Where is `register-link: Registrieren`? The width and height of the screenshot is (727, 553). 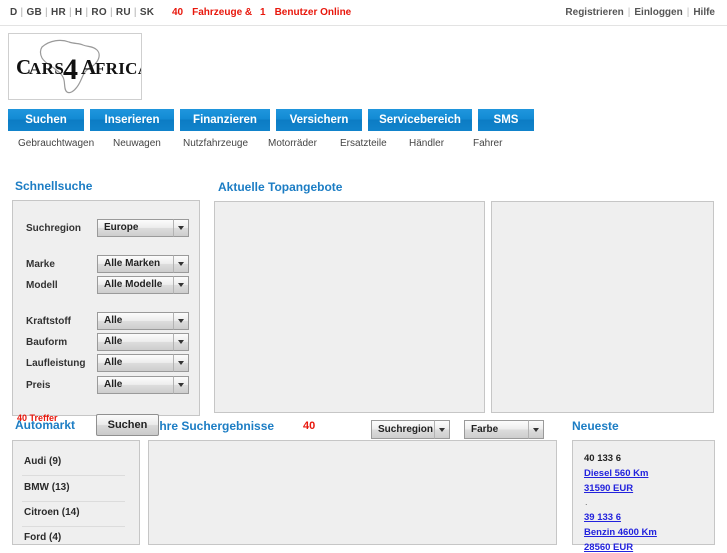
register-link: Registrieren is located at coordinates (594, 12).